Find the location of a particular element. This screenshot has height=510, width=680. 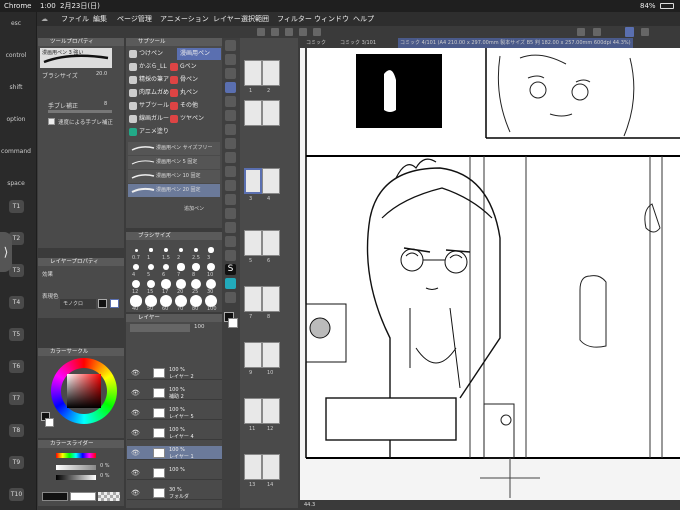

key-command: command is located at coordinates (16, 151).